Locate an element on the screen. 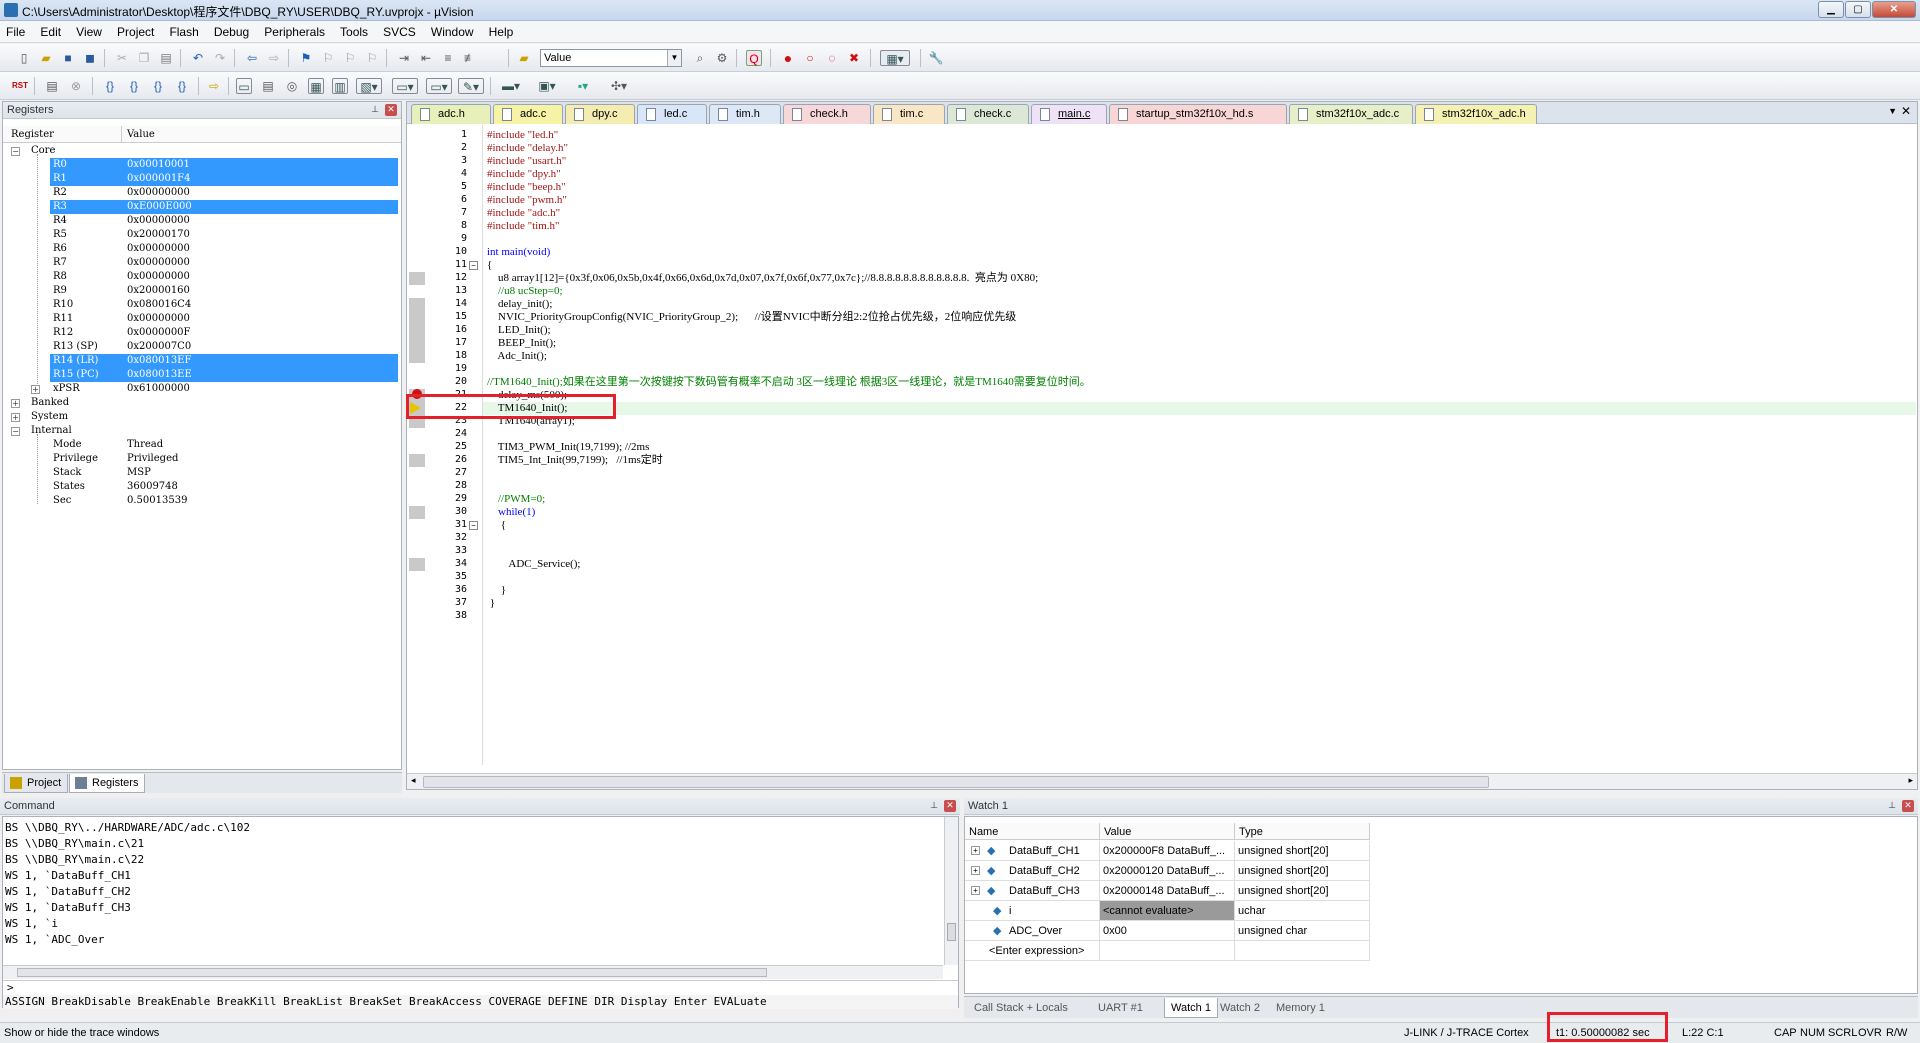  internal-row: States 36009748 is located at coordinates (202, 487).